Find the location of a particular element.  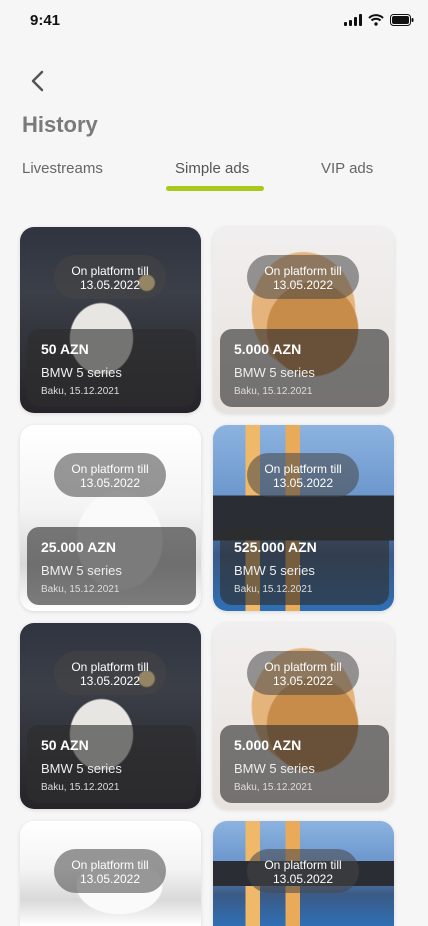

ad-price: 525.000 AZN is located at coordinates (275, 547).